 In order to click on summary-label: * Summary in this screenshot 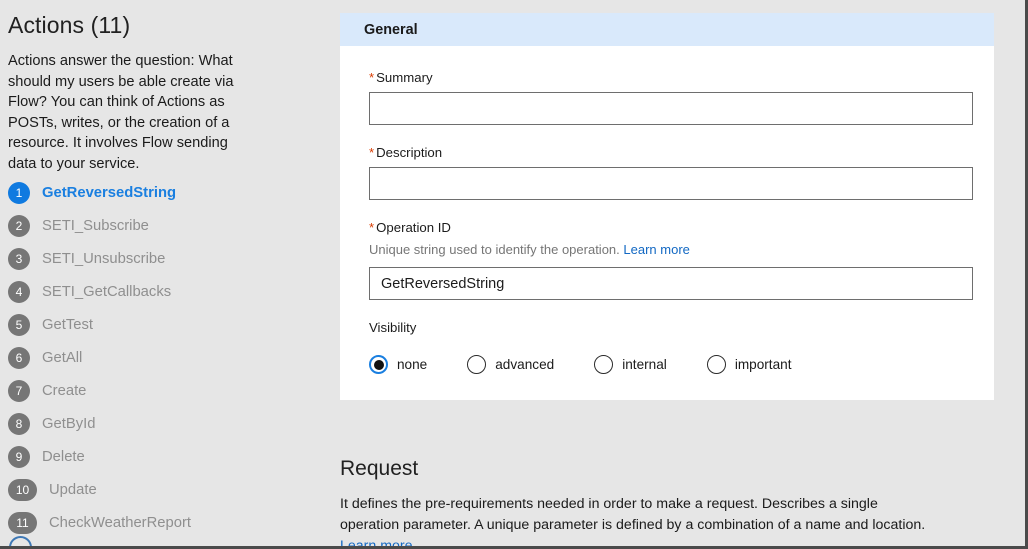, I will do `click(669, 77)`.